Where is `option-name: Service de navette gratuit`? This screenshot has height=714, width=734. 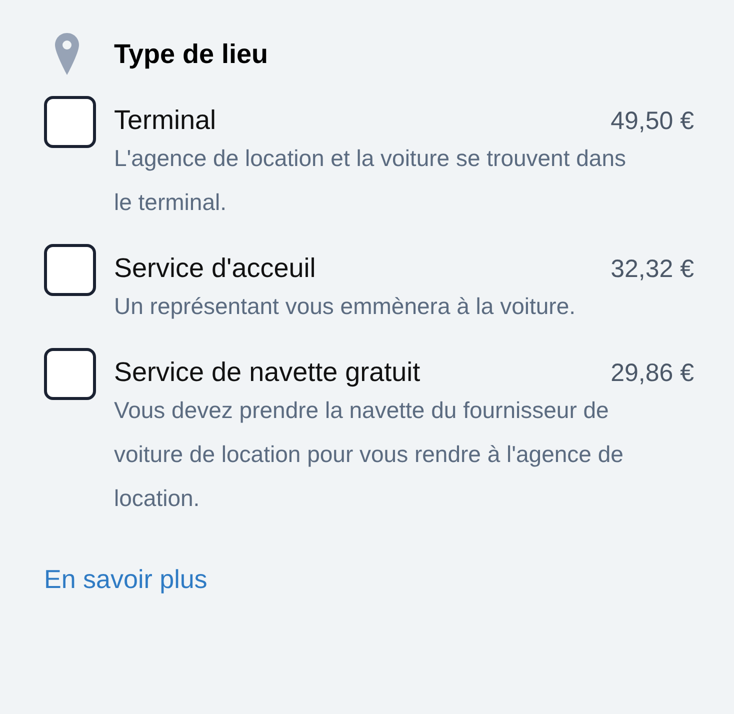
option-name: Service de navette gratuit is located at coordinates (267, 372).